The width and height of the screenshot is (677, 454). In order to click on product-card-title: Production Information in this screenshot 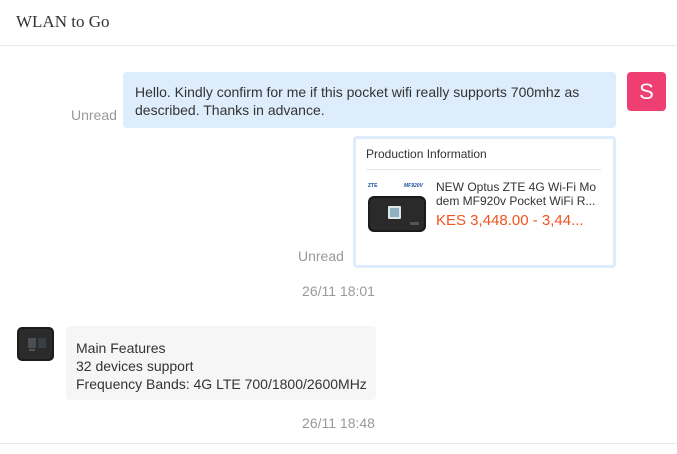, I will do `click(426, 154)`.